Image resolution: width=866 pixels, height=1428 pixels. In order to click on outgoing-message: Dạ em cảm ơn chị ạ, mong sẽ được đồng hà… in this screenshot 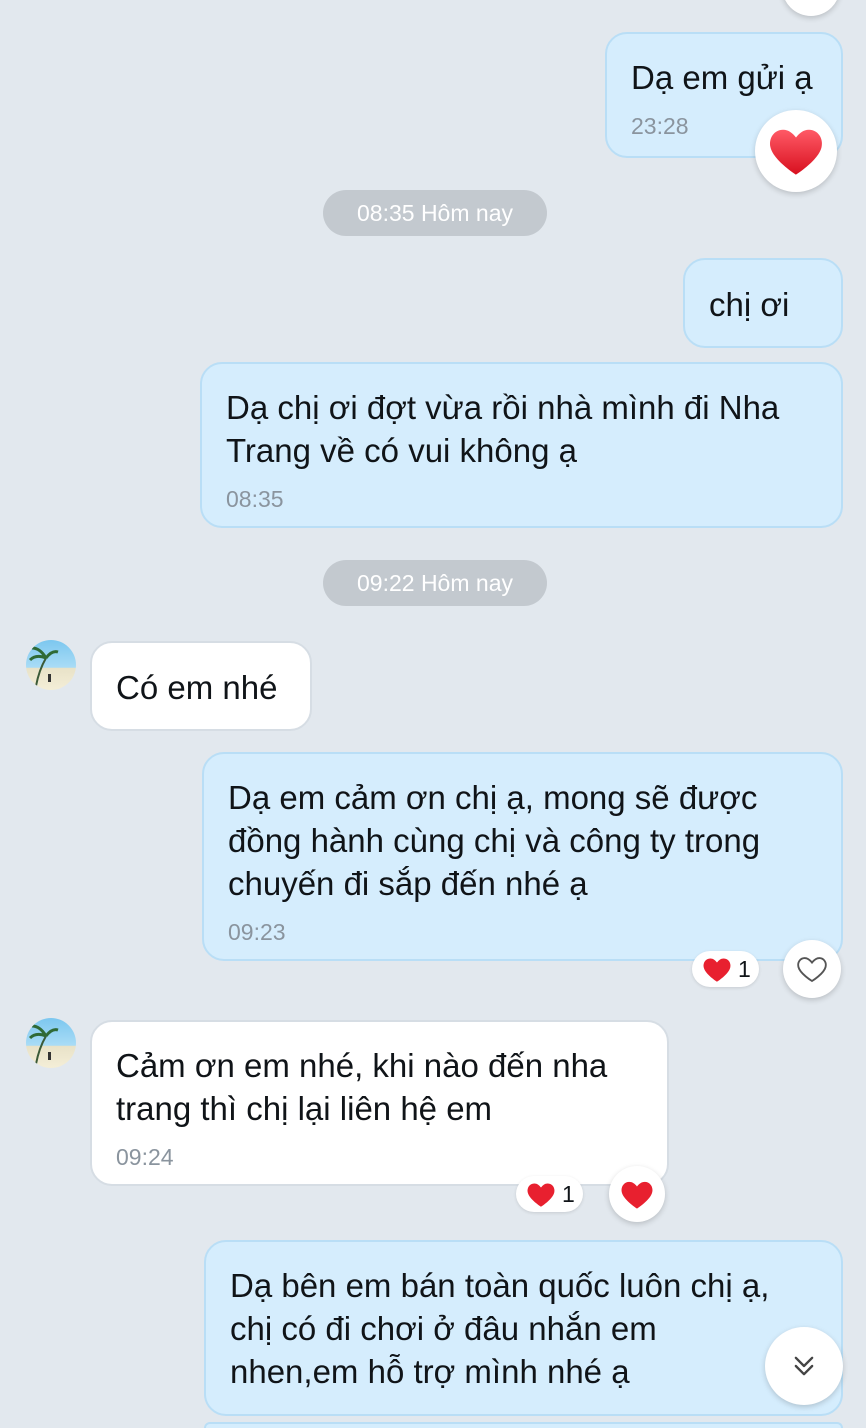, I will do `click(522, 856)`.